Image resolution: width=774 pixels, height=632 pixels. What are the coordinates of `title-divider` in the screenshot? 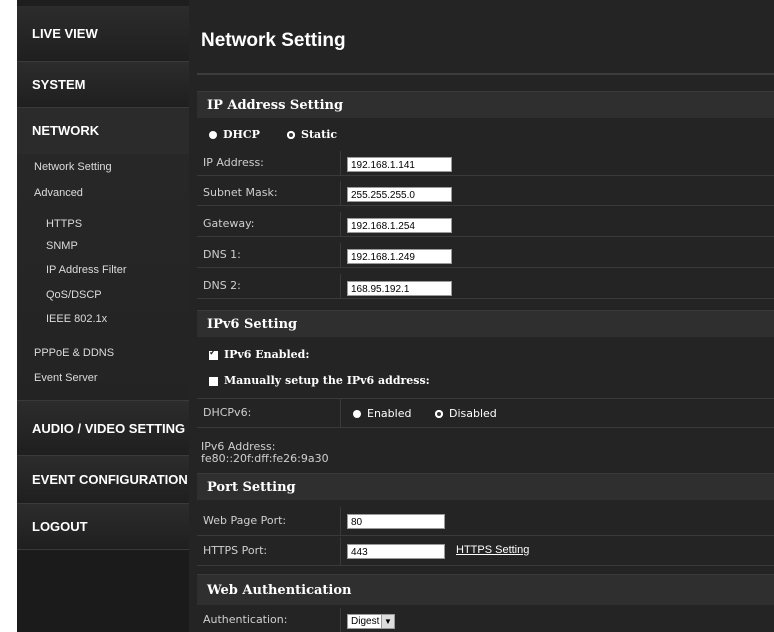 It's located at (485, 74).